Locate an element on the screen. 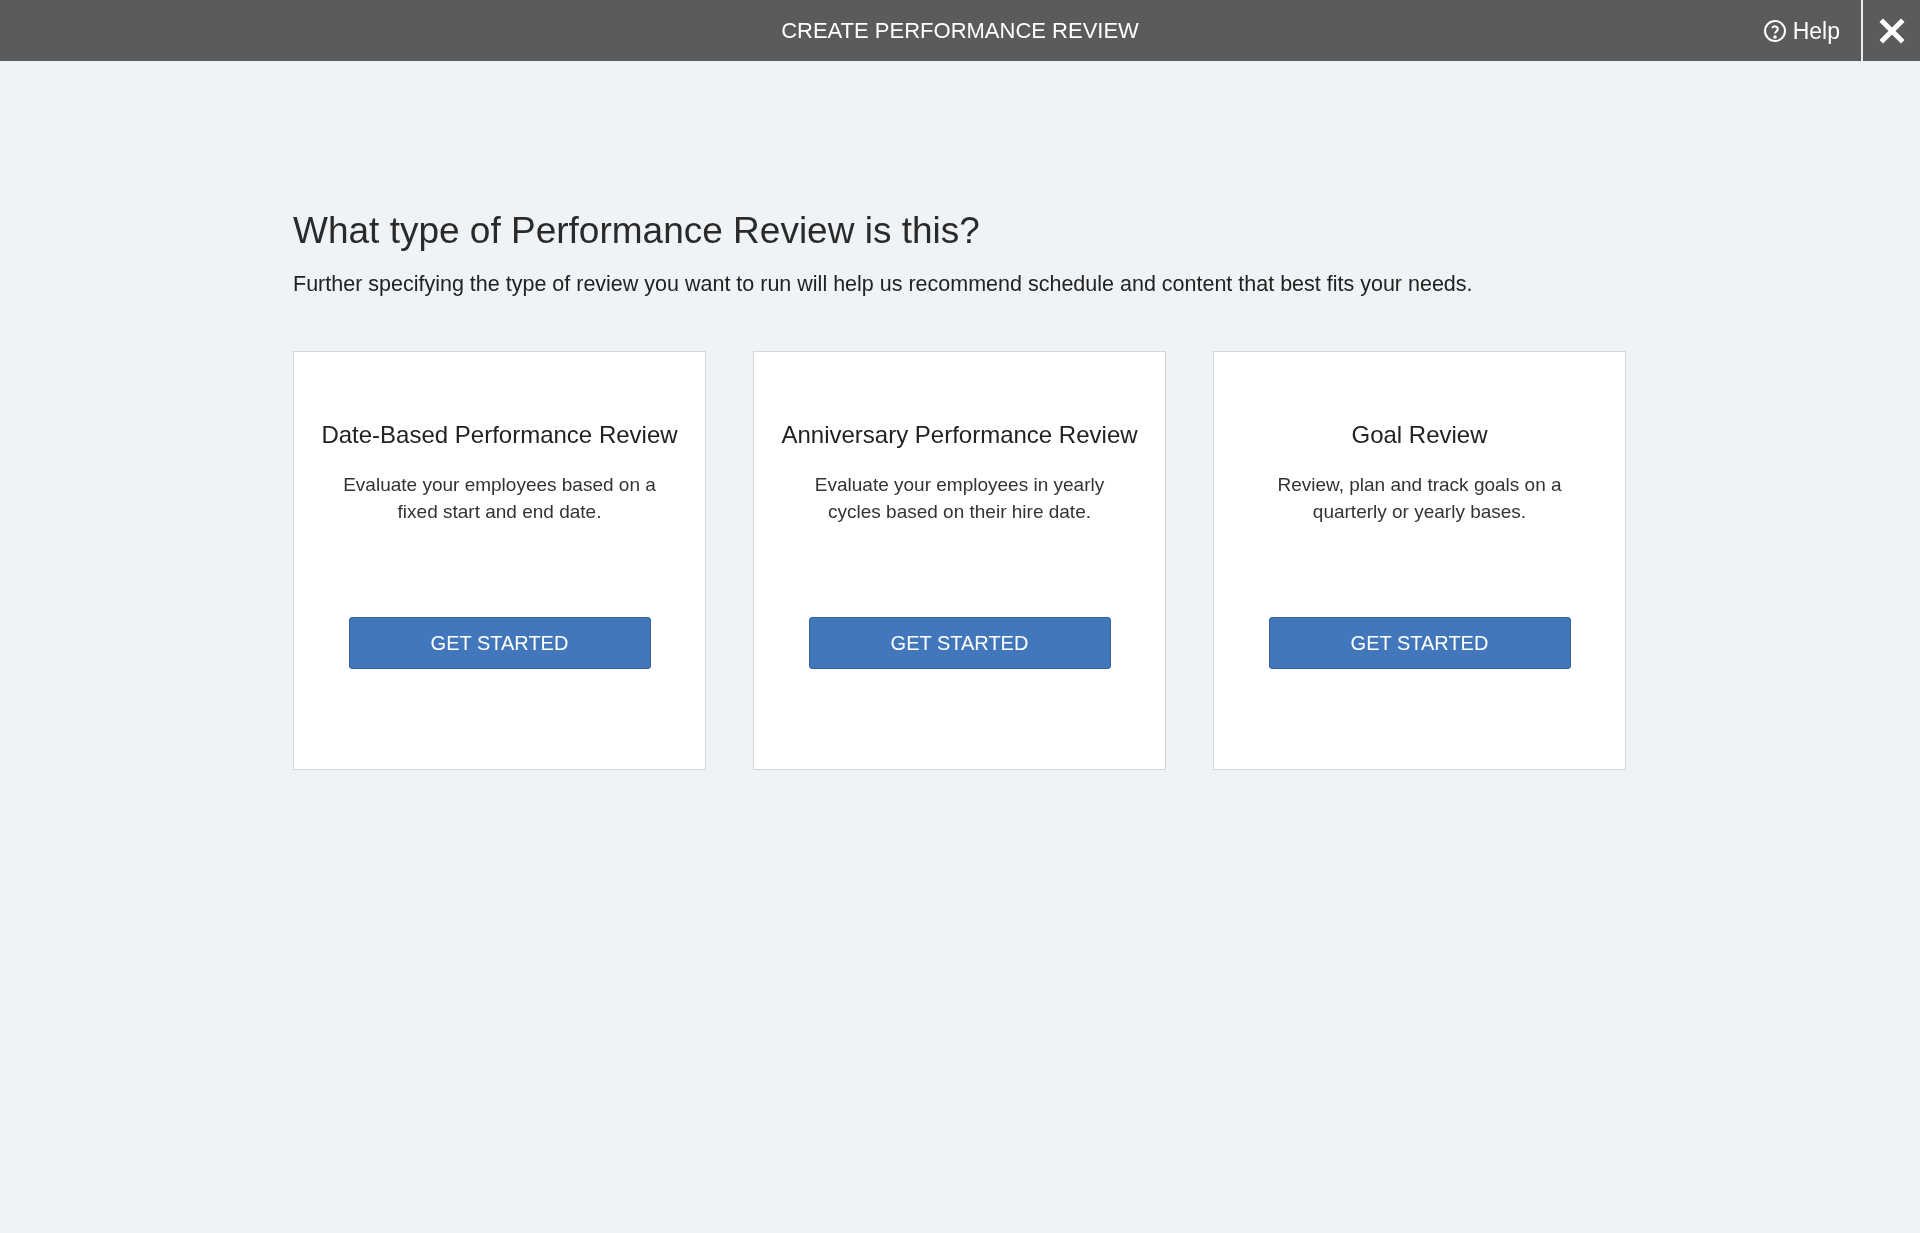 The height and width of the screenshot is (1233, 1920). card-description: Evaluate your employees based on a fixed start and end date. is located at coordinates (499, 498).